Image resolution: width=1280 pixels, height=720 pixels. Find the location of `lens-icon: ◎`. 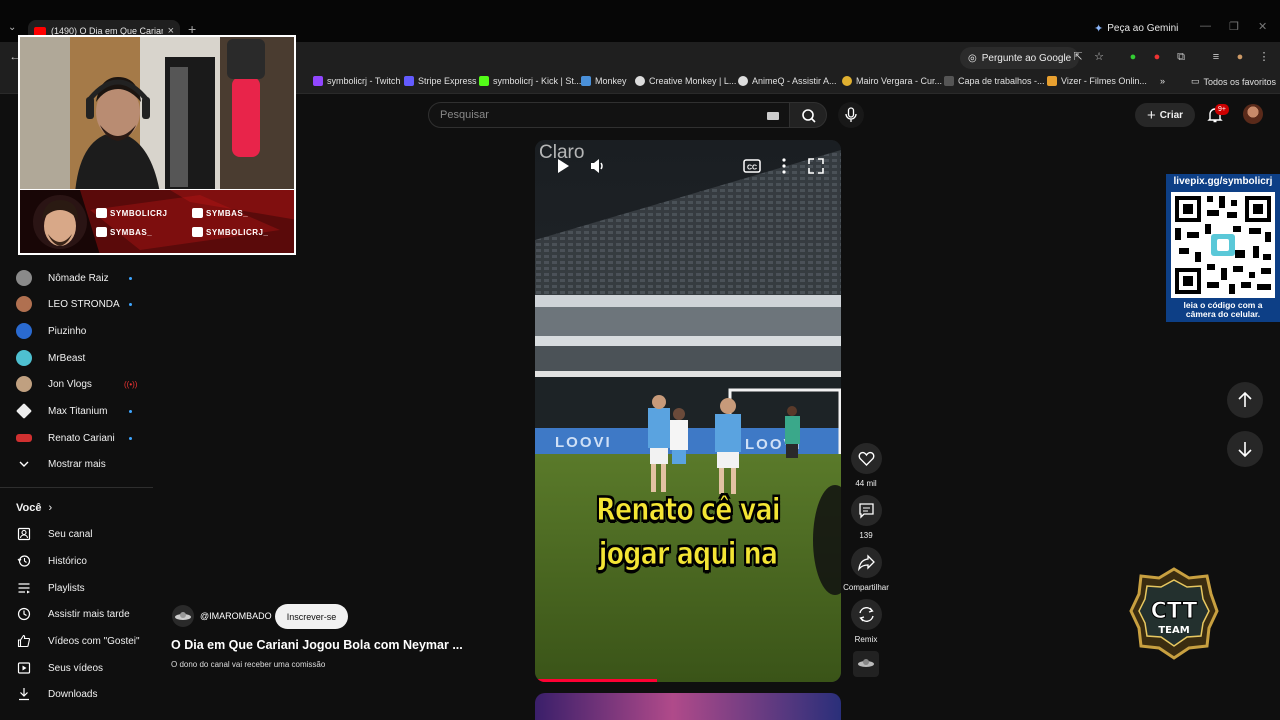

lens-icon: ◎ is located at coordinates (972, 58).